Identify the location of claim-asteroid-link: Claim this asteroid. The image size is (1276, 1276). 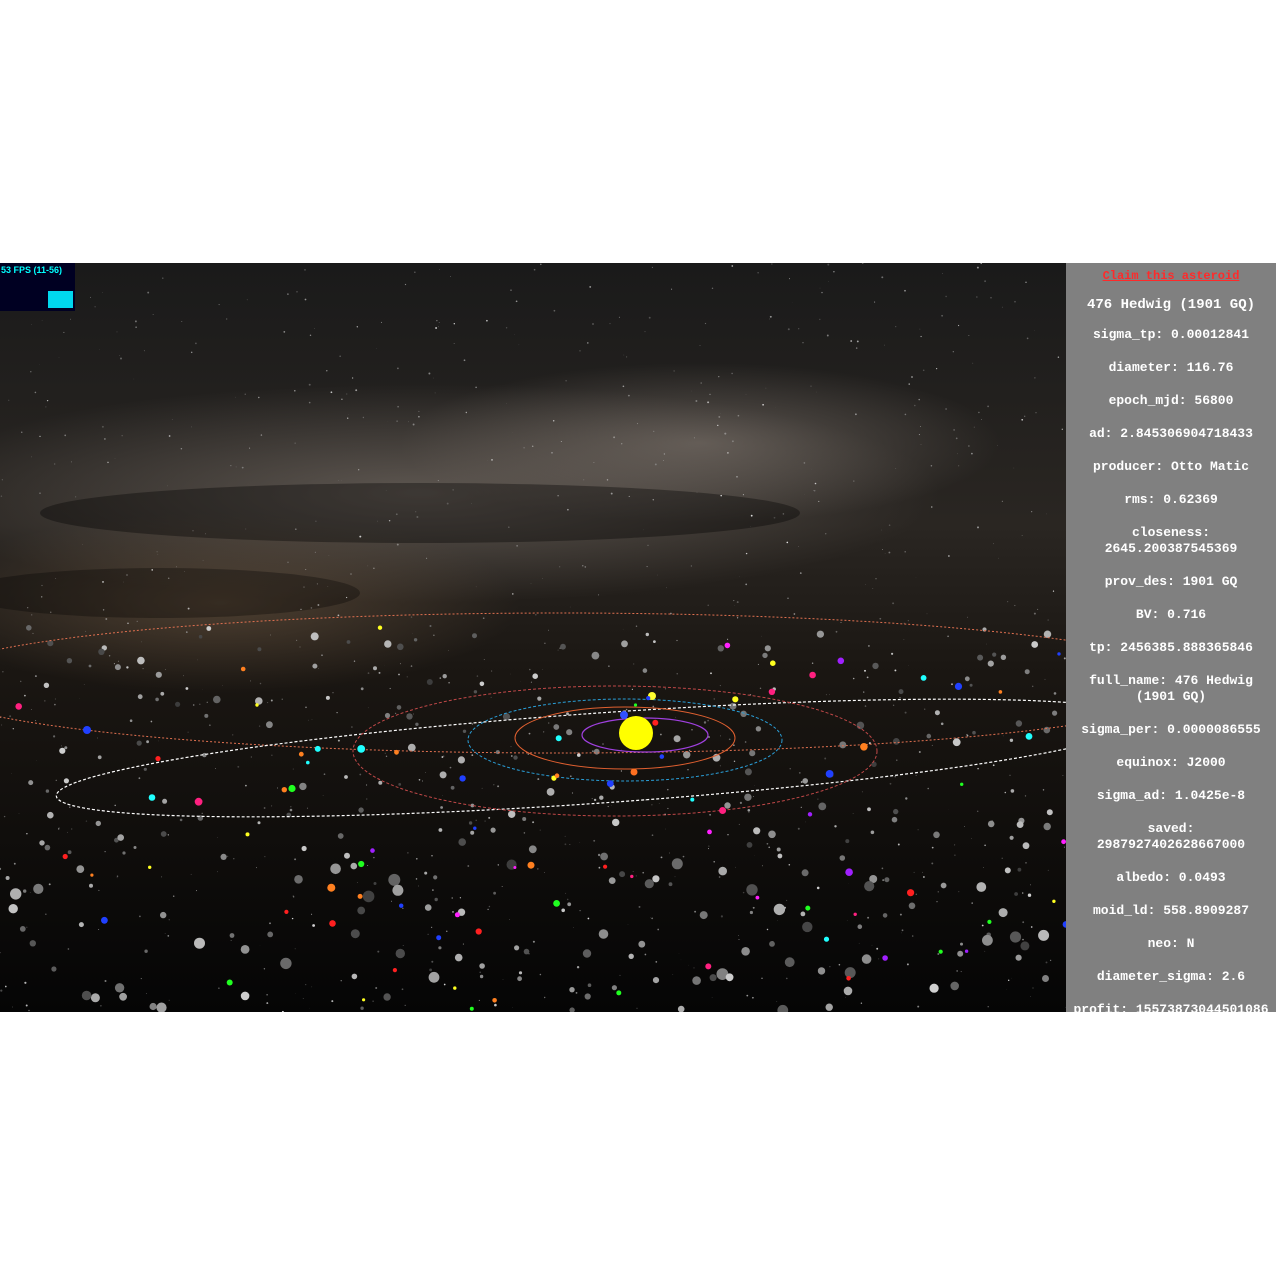
(1171, 276).